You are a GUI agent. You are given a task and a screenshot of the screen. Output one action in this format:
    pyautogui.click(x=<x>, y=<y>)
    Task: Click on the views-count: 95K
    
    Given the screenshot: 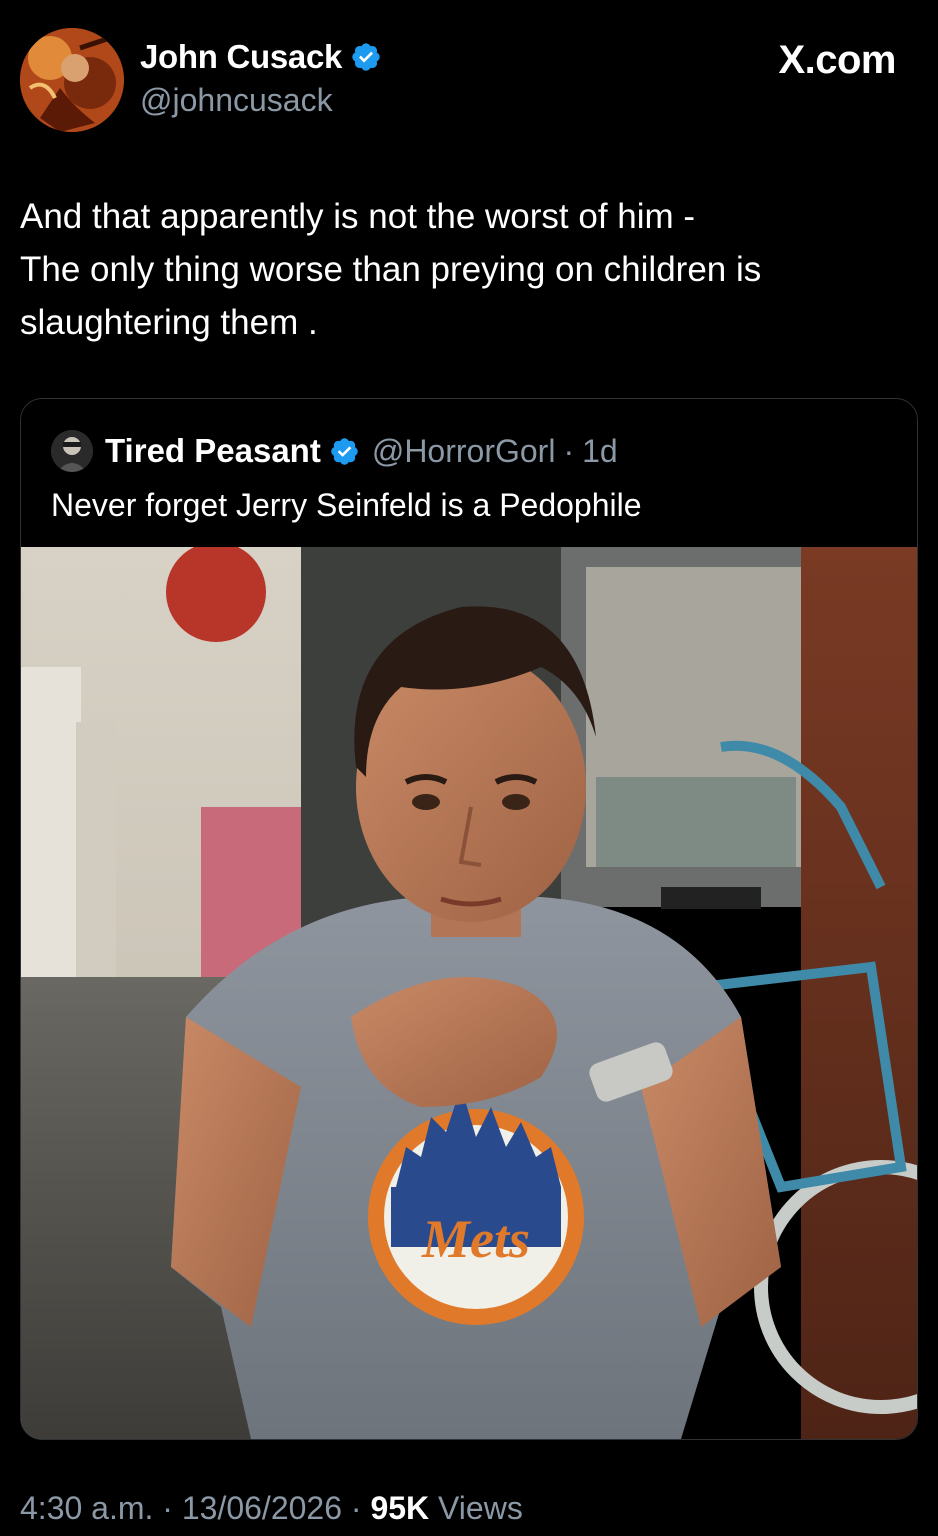 What is the action you would take?
    pyautogui.click(x=399, y=1508)
    